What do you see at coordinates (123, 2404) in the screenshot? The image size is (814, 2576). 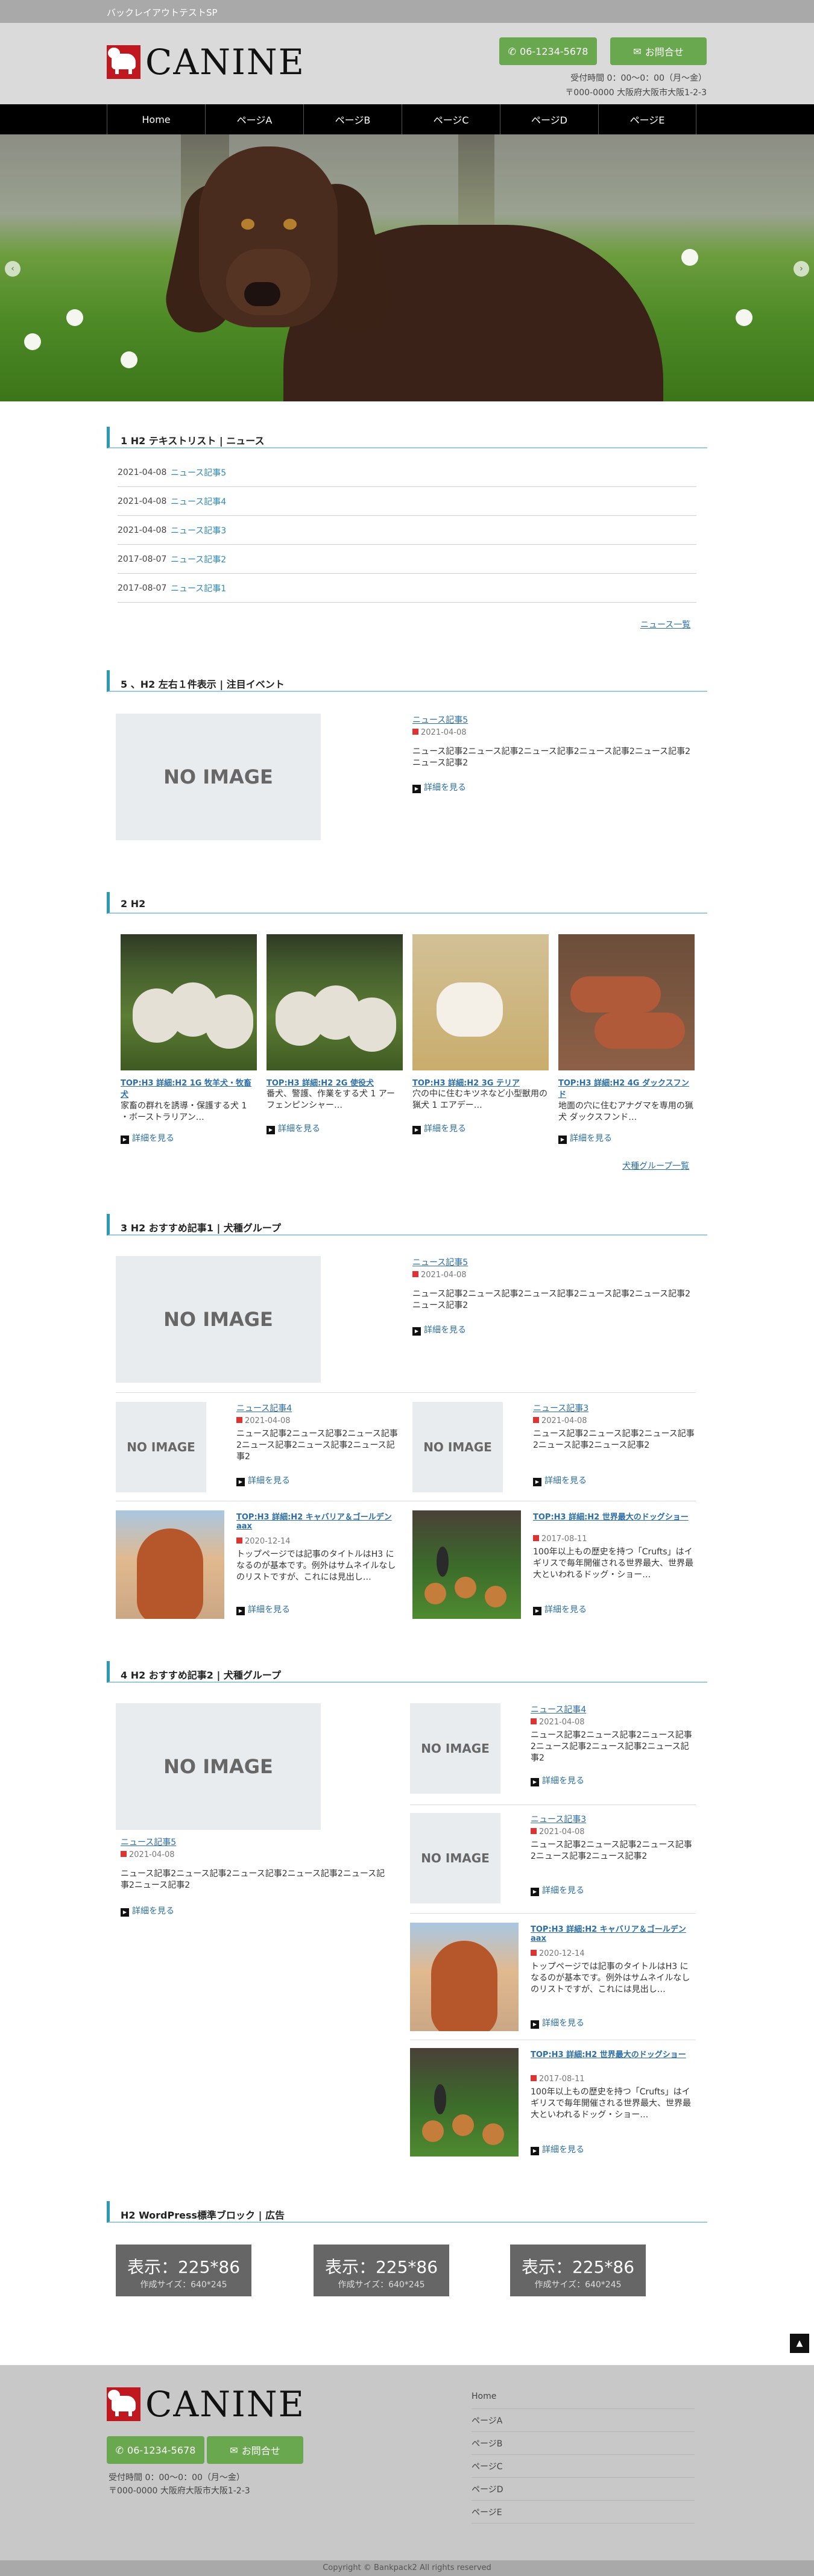 I see `dog-logo-icon` at bounding box center [123, 2404].